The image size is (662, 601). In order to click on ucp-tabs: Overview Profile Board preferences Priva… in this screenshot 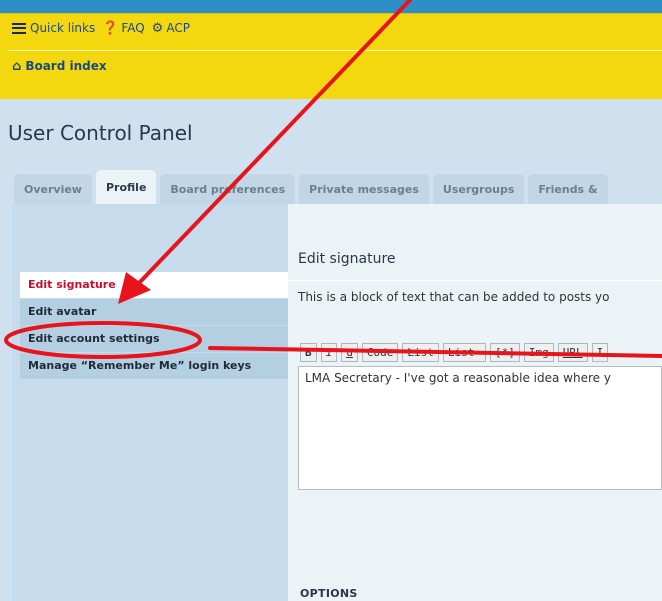, I will do `click(313, 187)`.